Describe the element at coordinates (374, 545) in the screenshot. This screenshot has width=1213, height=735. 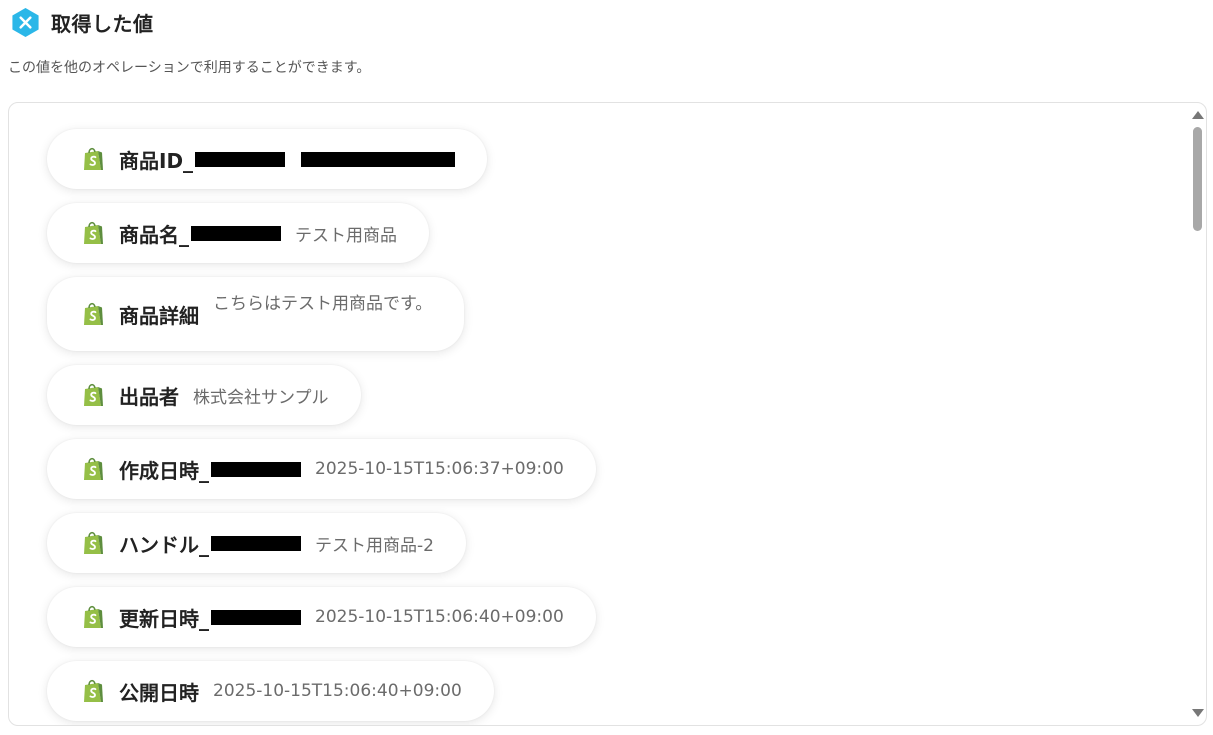
I see `value-chip-value: テスト用商品-2` at that location.